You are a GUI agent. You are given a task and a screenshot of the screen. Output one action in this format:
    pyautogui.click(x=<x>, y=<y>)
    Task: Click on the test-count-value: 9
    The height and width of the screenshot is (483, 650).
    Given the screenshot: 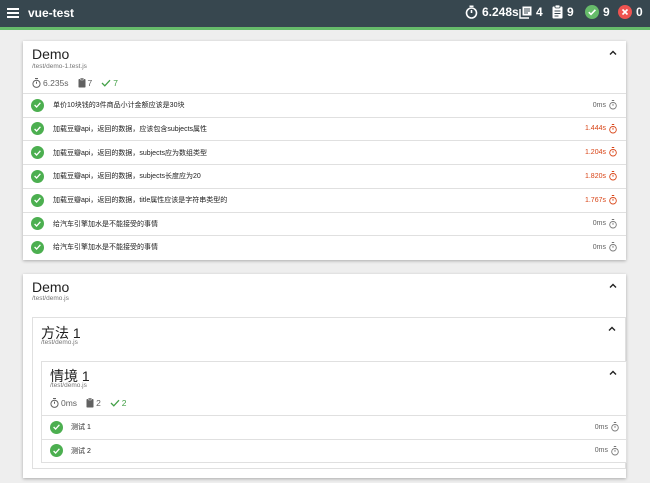 What is the action you would take?
    pyautogui.click(x=570, y=12)
    